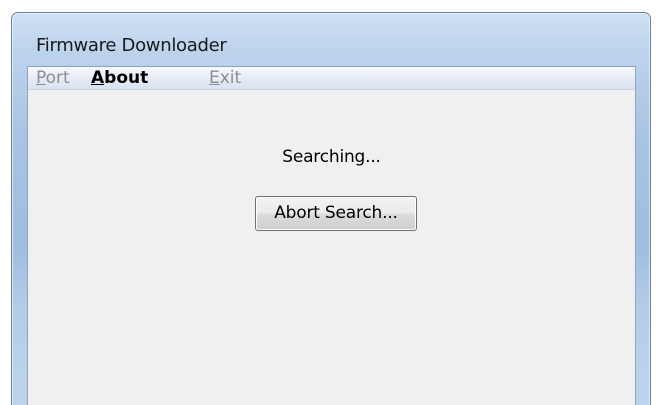  What do you see at coordinates (126, 78) in the screenshot?
I see `menu-item-about-label: bout` at bounding box center [126, 78].